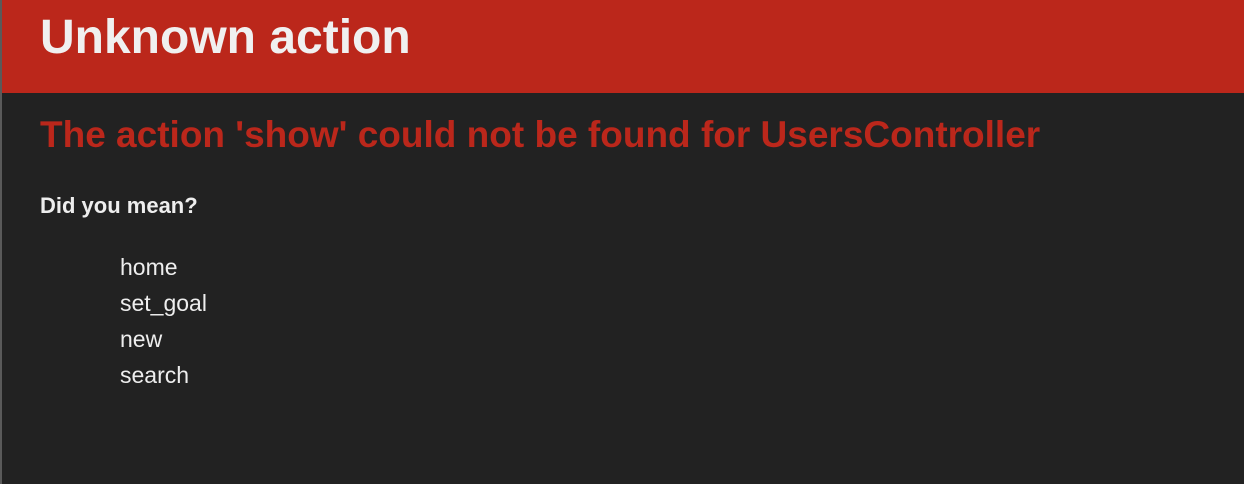  Describe the element at coordinates (225, 37) in the screenshot. I see `page-title: Unknown action` at that location.